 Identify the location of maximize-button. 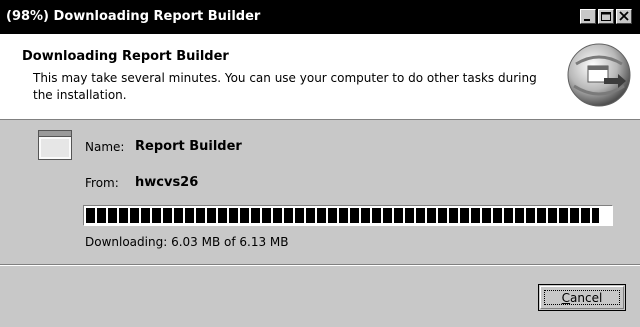
(606, 16).